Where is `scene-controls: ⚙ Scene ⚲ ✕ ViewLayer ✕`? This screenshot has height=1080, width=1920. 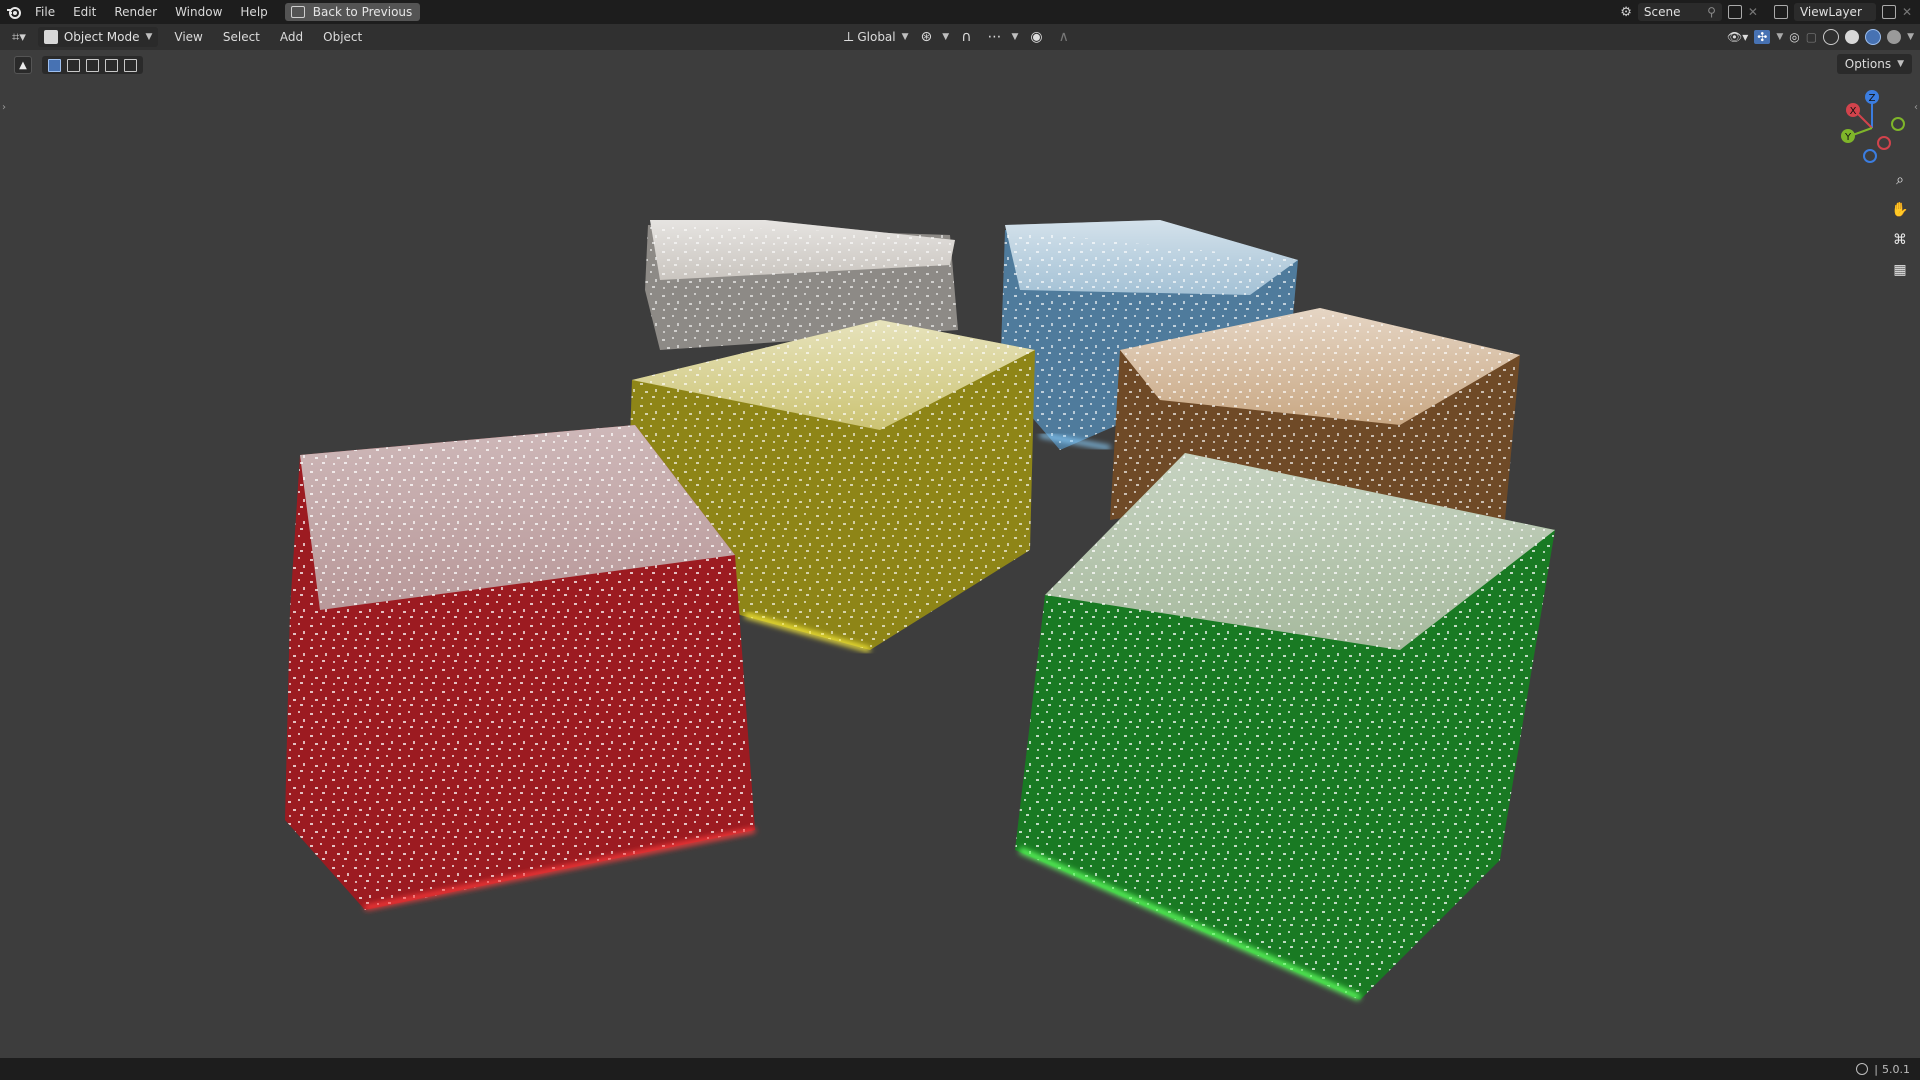
scene-controls: ⚙ Scene ⚲ ✕ ViewLayer ✕ is located at coordinates (1770, 12).